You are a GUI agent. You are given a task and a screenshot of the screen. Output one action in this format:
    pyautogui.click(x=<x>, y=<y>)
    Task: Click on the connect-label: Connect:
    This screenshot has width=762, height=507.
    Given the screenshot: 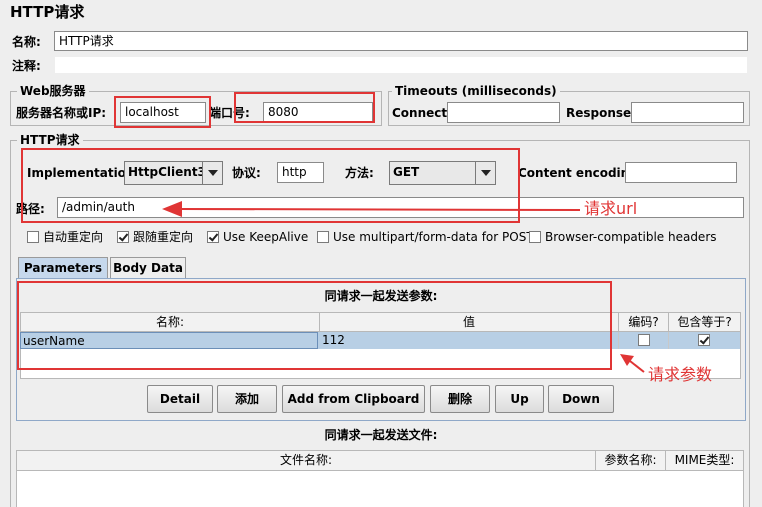 What is the action you would take?
    pyautogui.click(x=422, y=113)
    